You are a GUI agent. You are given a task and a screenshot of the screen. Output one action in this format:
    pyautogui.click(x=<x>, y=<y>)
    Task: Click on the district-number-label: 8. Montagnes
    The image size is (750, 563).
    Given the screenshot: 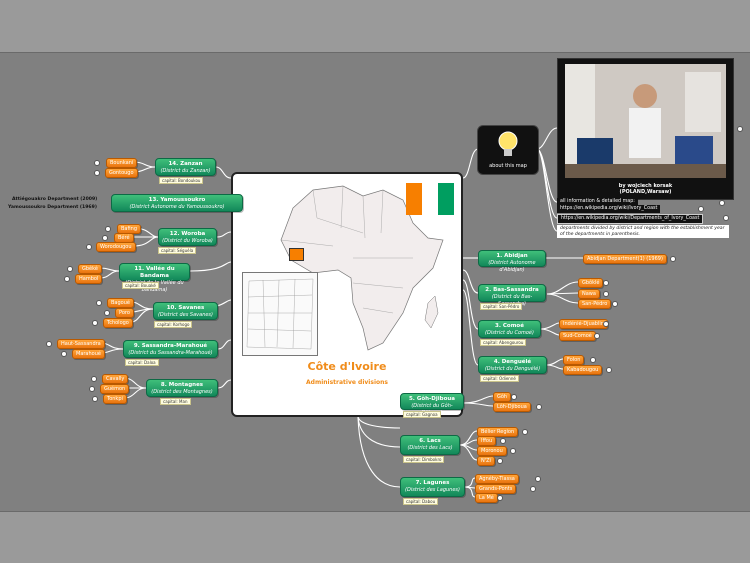 What is the action you would take?
    pyautogui.click(x=182, y=385)
    